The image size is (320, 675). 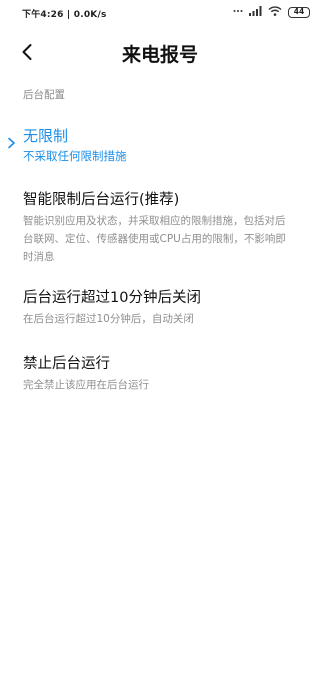 I want to click on status-bar: 下午4:26 | 0.0K/s 44, so click(x=160, y=12).